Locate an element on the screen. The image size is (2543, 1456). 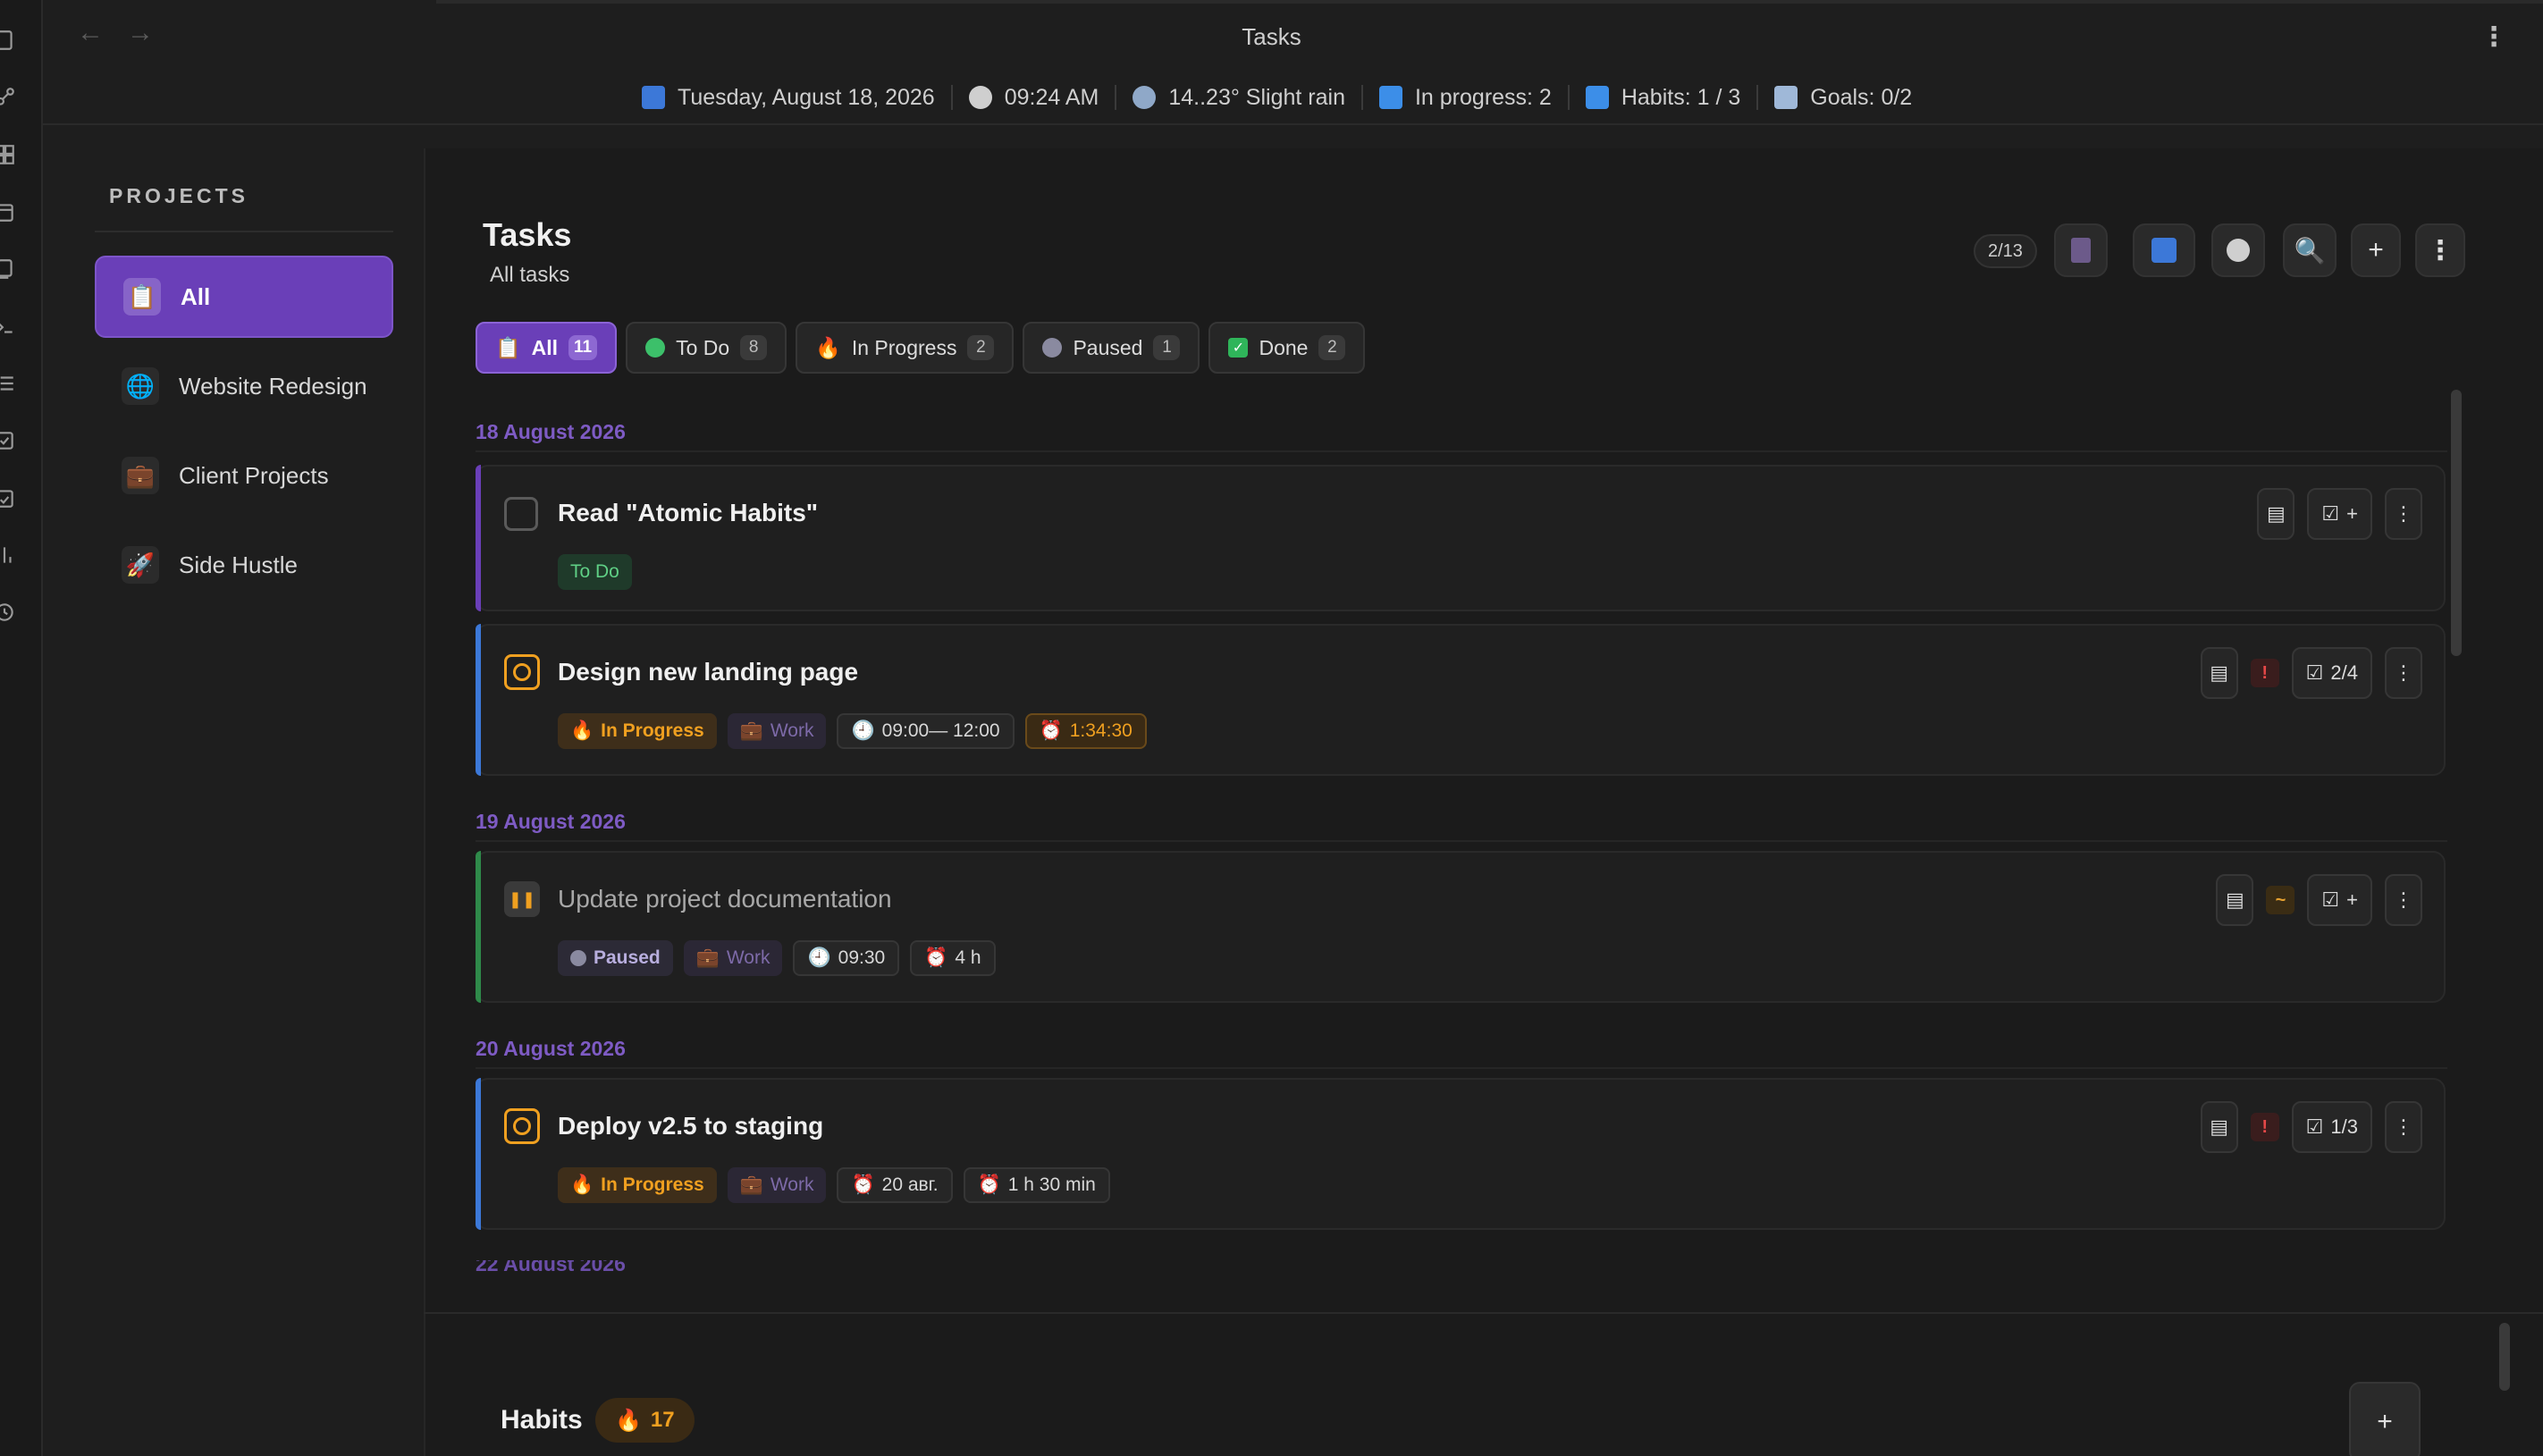
subtasks-button: ☑ 2/4 is located at coordinates (2331, 673).